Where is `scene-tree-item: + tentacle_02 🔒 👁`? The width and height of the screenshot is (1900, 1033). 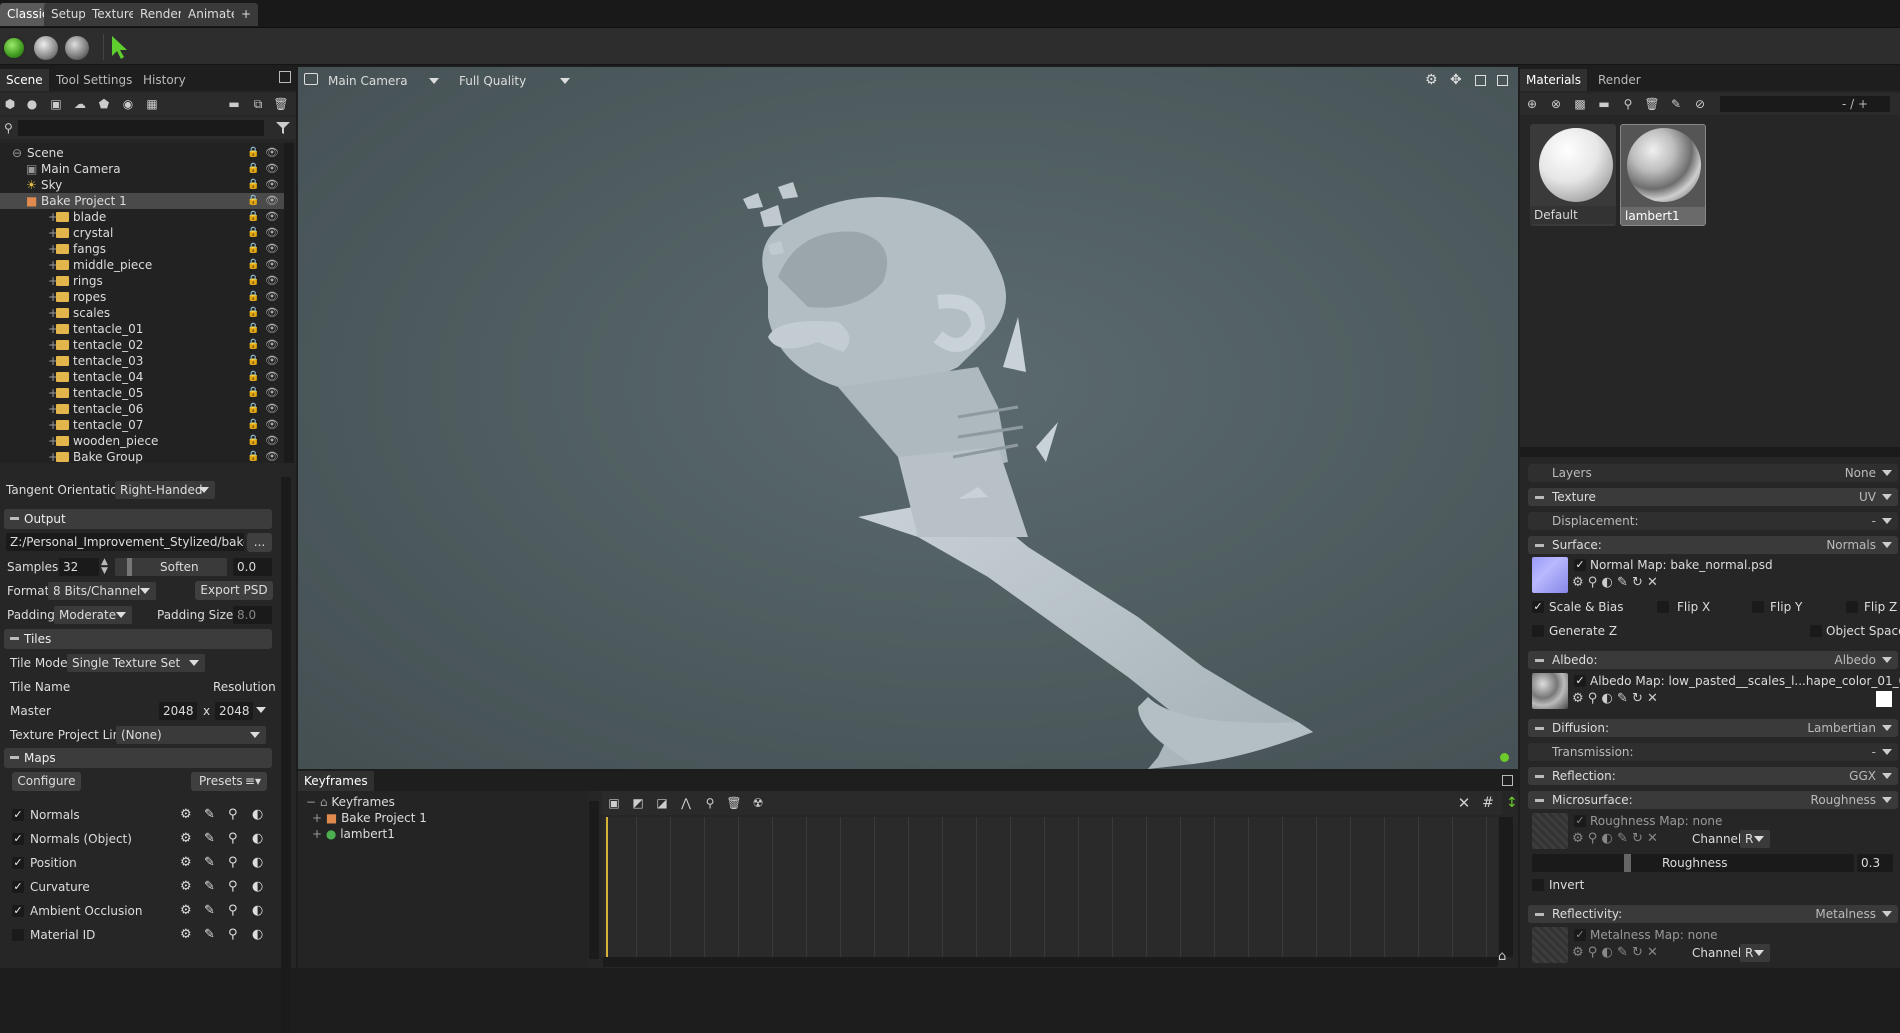
scene-tree-item: + tentacle_02 🔒 👁 is located at coordinates (143, 345).